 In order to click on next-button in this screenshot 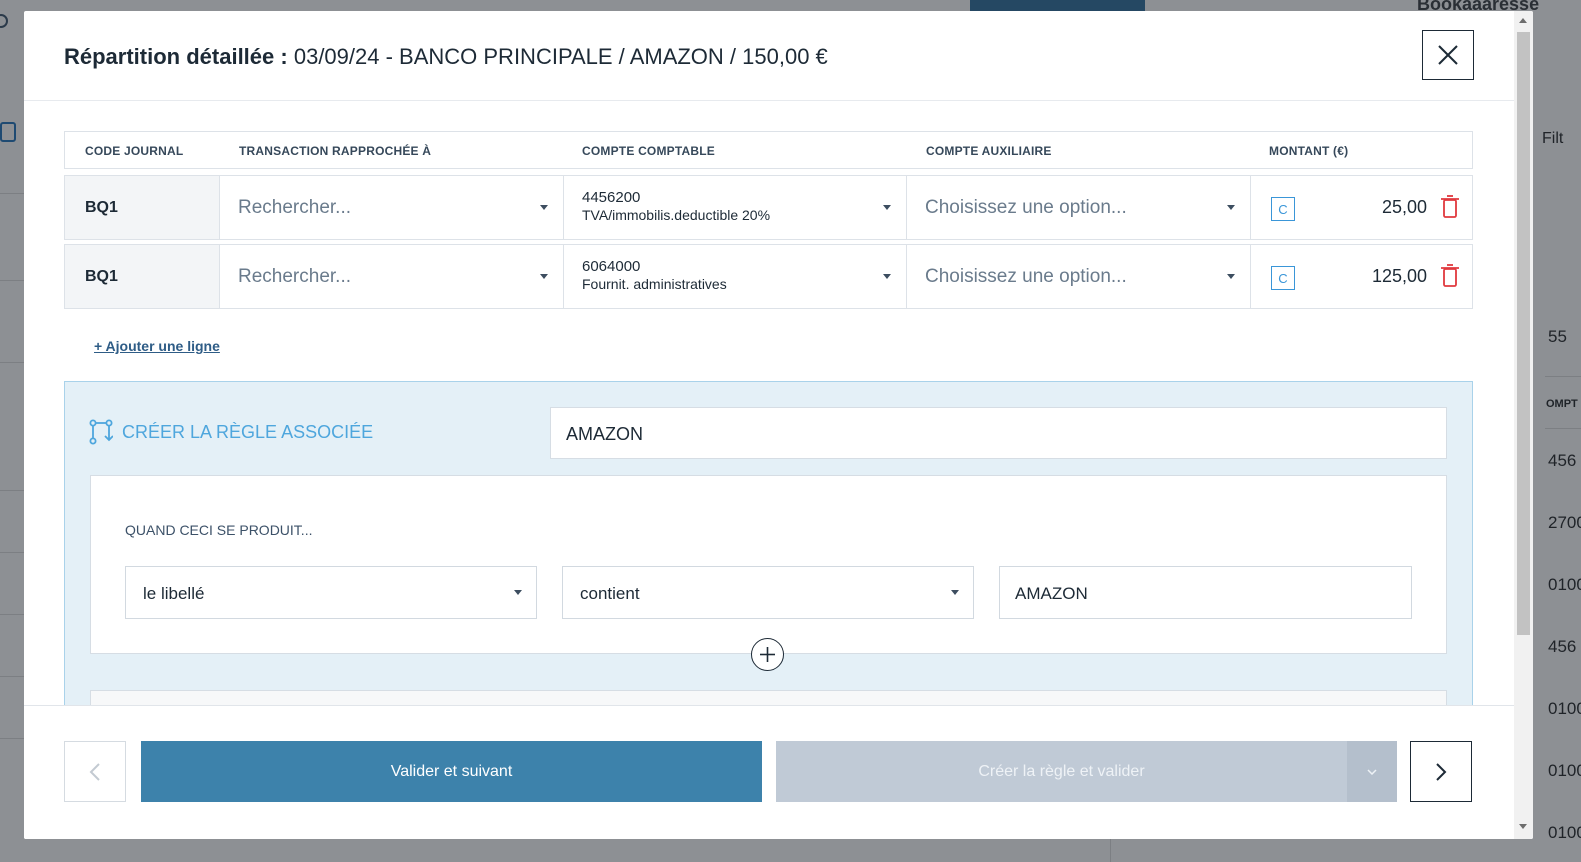, I will do `click(1441, 771)`.